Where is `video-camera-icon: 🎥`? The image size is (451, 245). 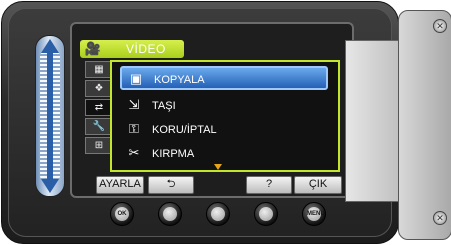
video-camera-icon: 🎥 is located at coordinates (93, 48).